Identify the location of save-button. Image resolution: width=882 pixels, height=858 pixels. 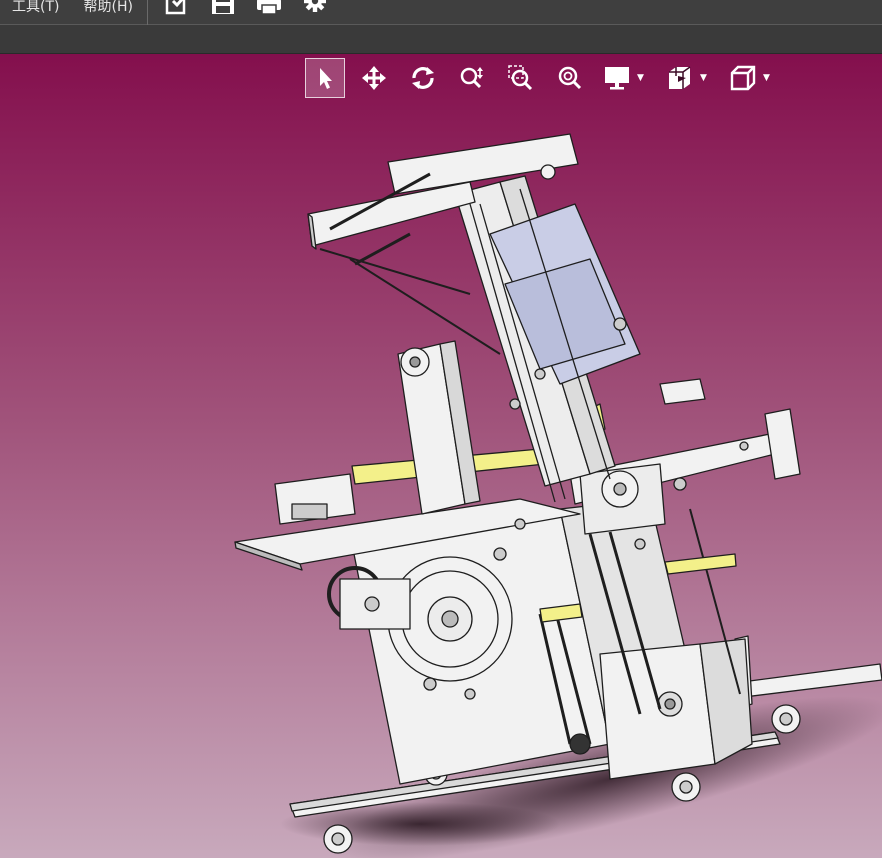
(223, 12).